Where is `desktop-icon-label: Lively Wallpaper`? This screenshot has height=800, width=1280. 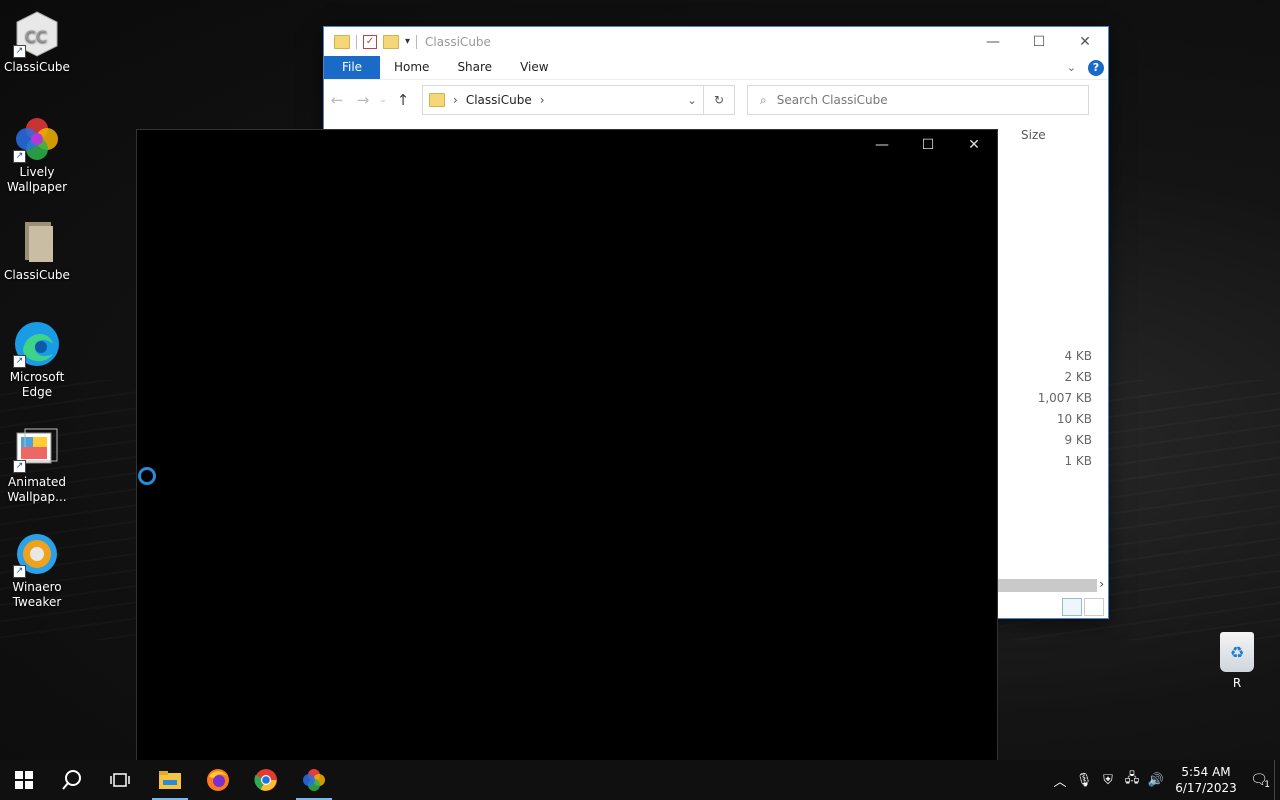 desktop-icon-label: Lively Wallpaper is located at coordinates (37, 179).